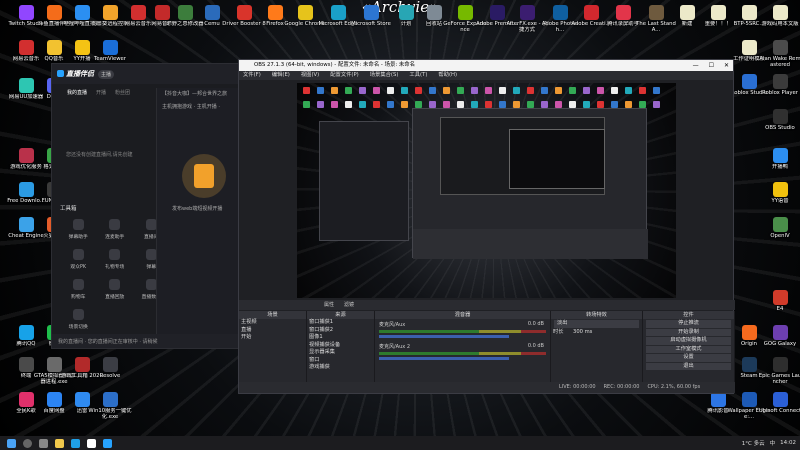 Image resolution: width=800 pixels, height=450 pixels. What do you see at coordinates (779, 233) in the screenshot?
I see `desktop-icon: OpenIV` at bounding box center [779, 233].